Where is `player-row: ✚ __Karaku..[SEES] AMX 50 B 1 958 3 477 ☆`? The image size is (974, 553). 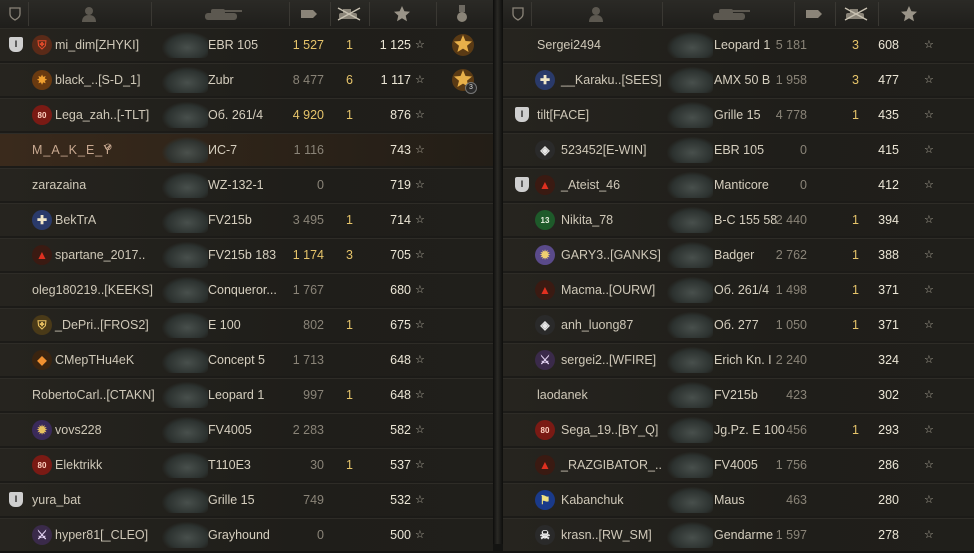 player-row: ✚ __Karaku..[SEES] AMX 50 B 1 958 3 477 ☆ is located at coordinates (738, 79).